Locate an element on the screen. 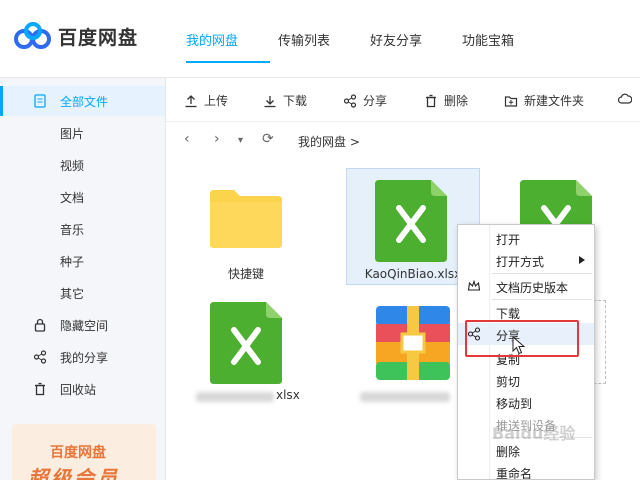  breadcrumb: 我的网盘 > is located at coordinates (329, 141).